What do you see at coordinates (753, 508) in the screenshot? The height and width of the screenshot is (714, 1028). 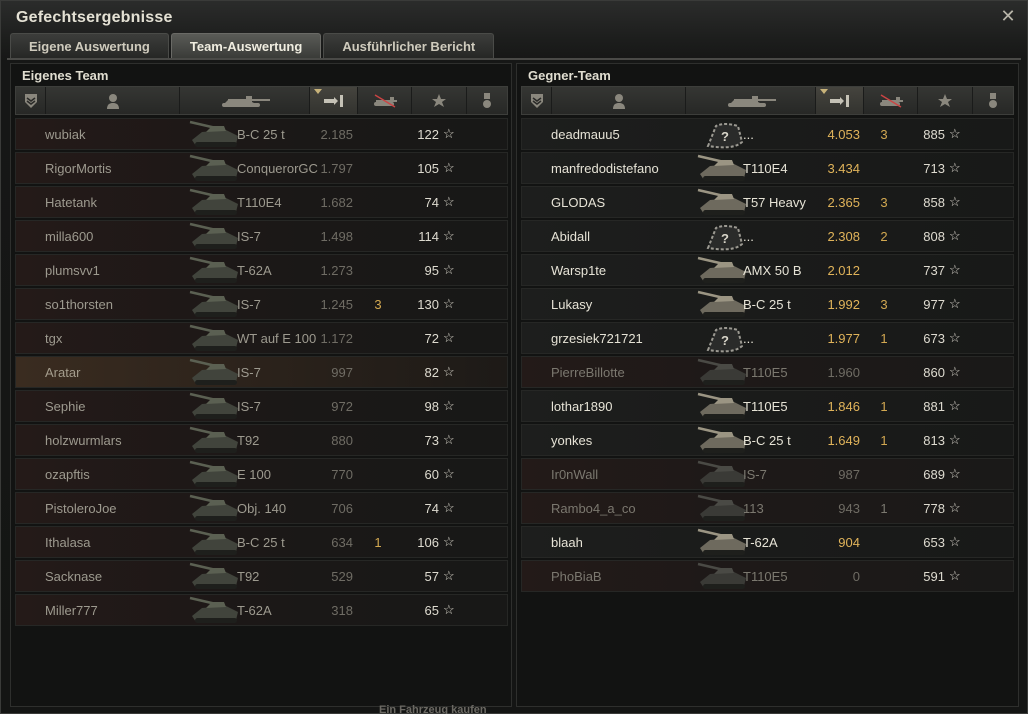 I see `vehicle-name: 113` at bounding box center [753, 508].